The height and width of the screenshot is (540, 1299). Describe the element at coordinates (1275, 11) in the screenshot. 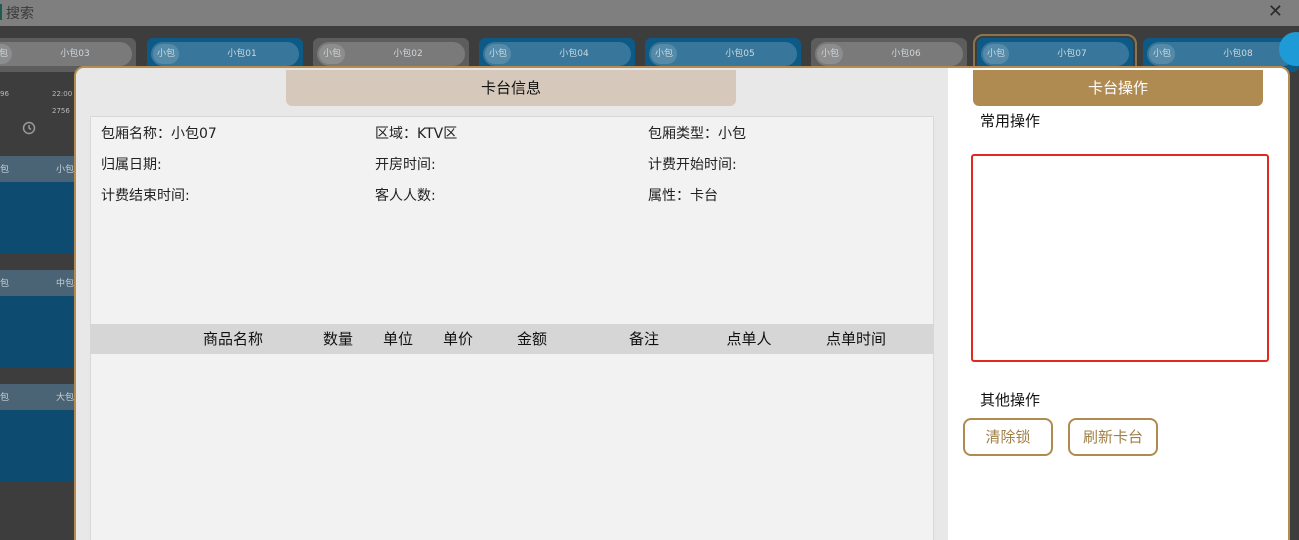

I see `close-icon: ✕` at that location.